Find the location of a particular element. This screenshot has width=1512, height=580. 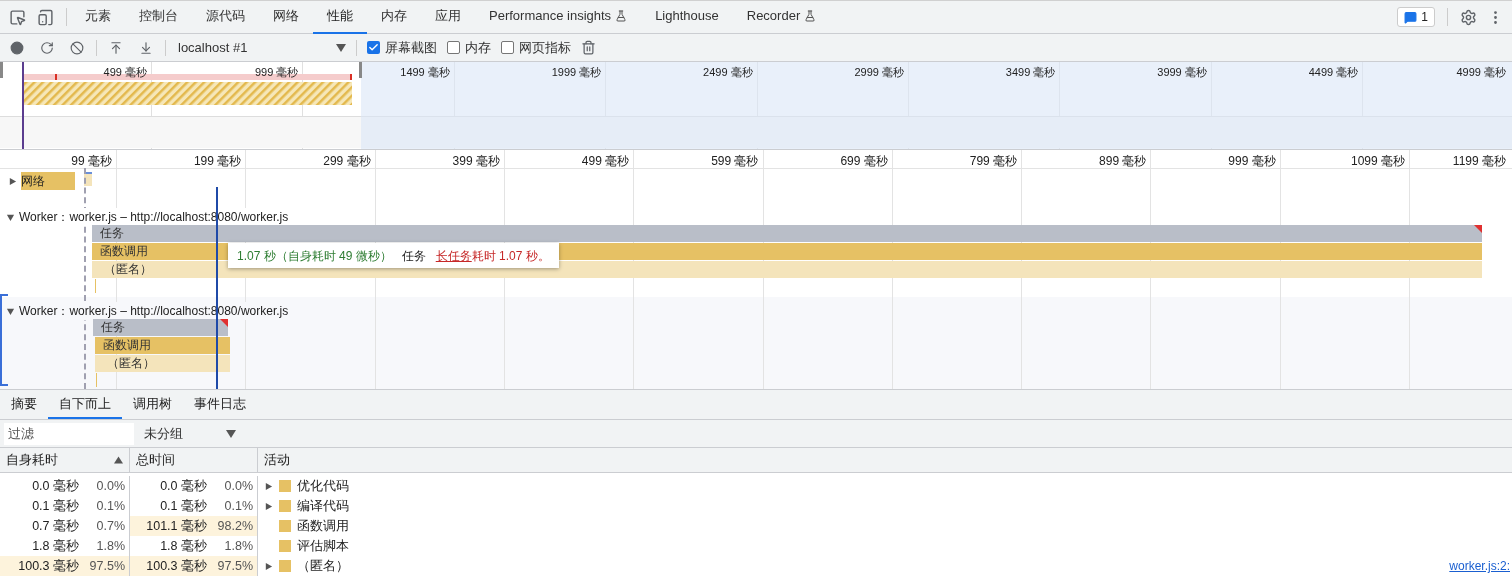

grouping-select: 未分组 is located at coordinates (190, 433).